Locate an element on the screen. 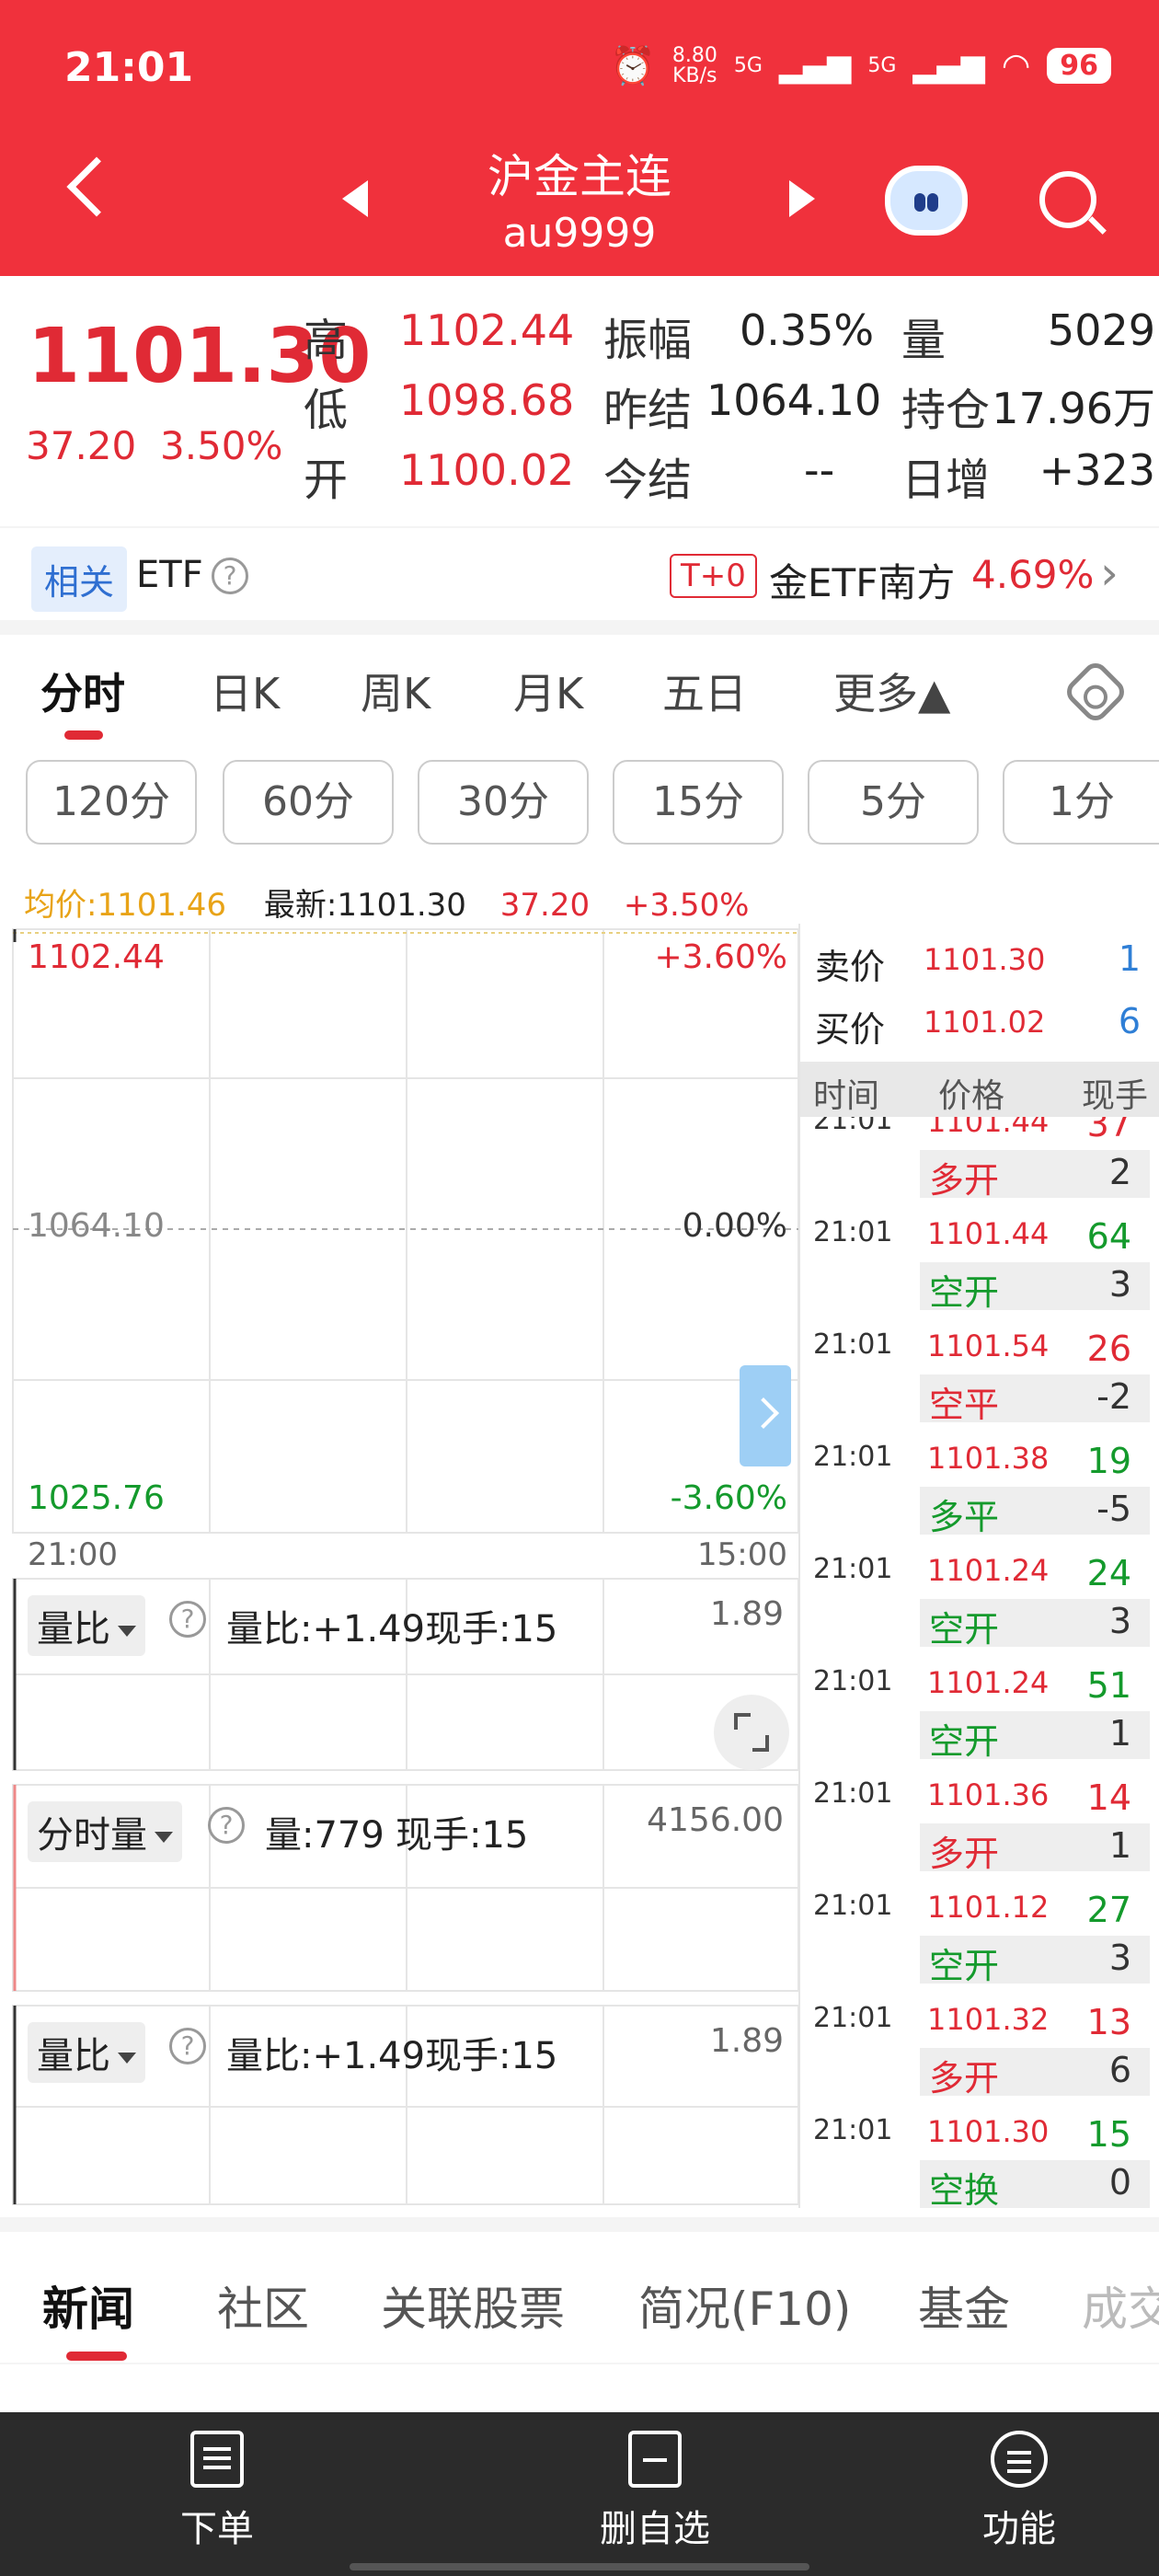  interval-15m: 15分 is located at coordinates (698, 802).